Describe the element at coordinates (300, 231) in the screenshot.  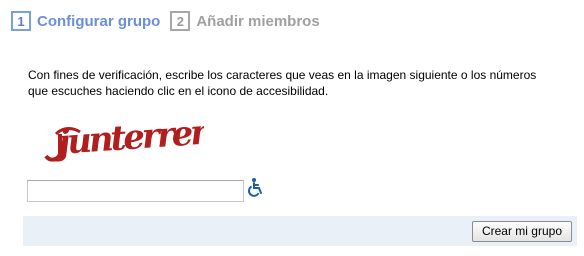
I see `action-bar: Crear mi grupo` at that location.